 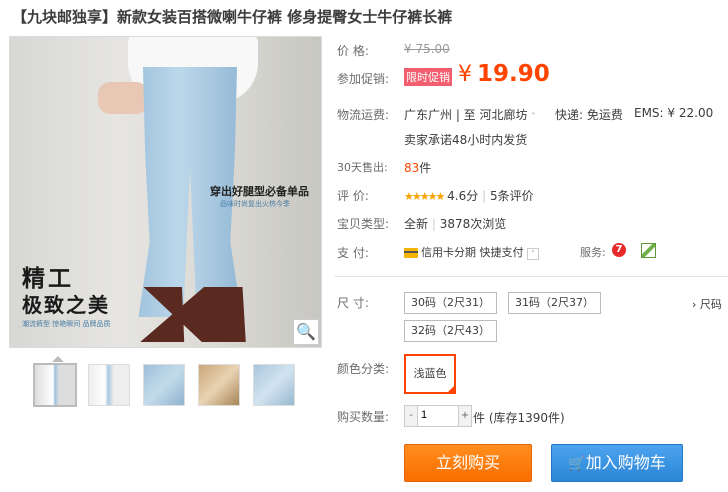 What do you see at coordinates (428, 77) in the screenshot?
I see `promo-badge: 限时促销` at bounding box center [428, 77].